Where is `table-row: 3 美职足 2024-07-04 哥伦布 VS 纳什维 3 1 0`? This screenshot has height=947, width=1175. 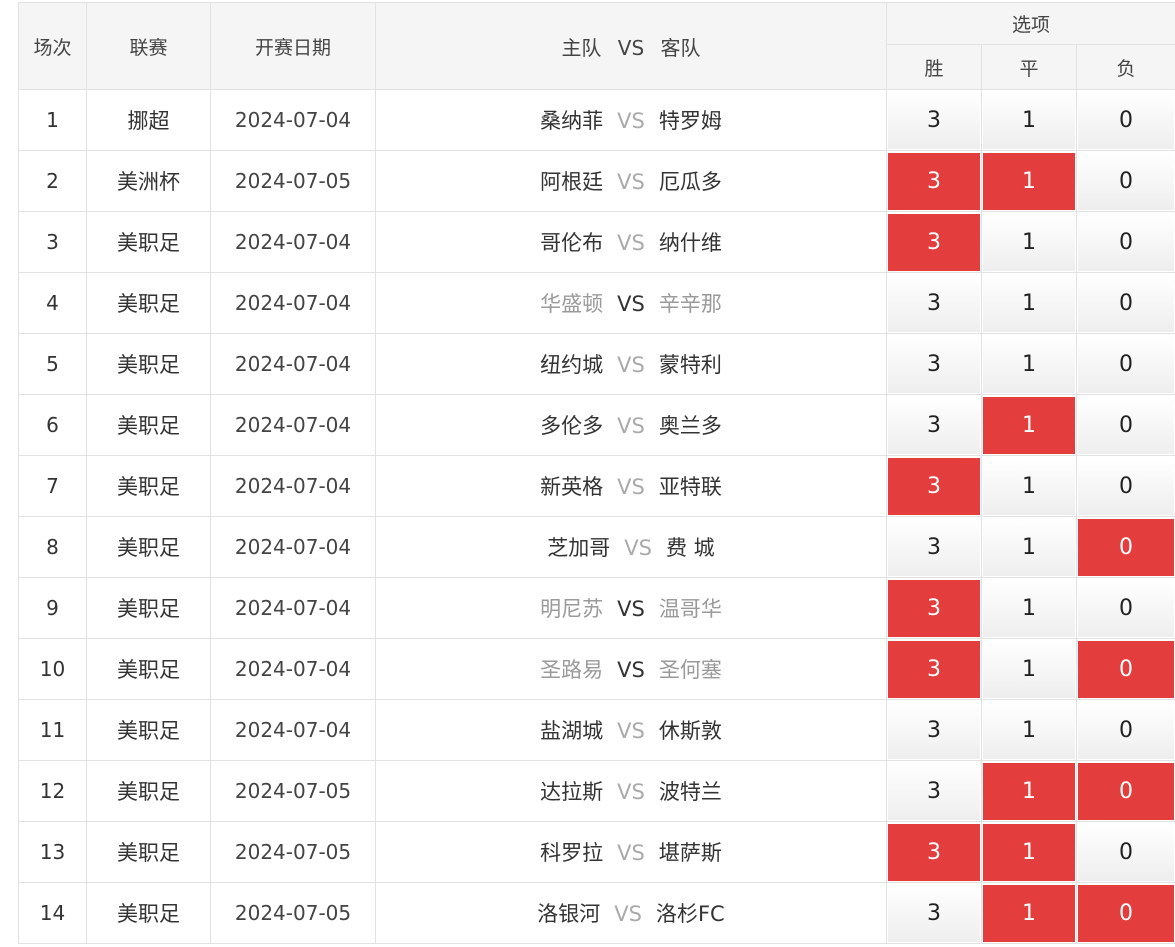
table-row: 3 美职足 2024-07-04 哥伦布 VS 纳什维 3 1 0 is located at coordinates (596, 242).